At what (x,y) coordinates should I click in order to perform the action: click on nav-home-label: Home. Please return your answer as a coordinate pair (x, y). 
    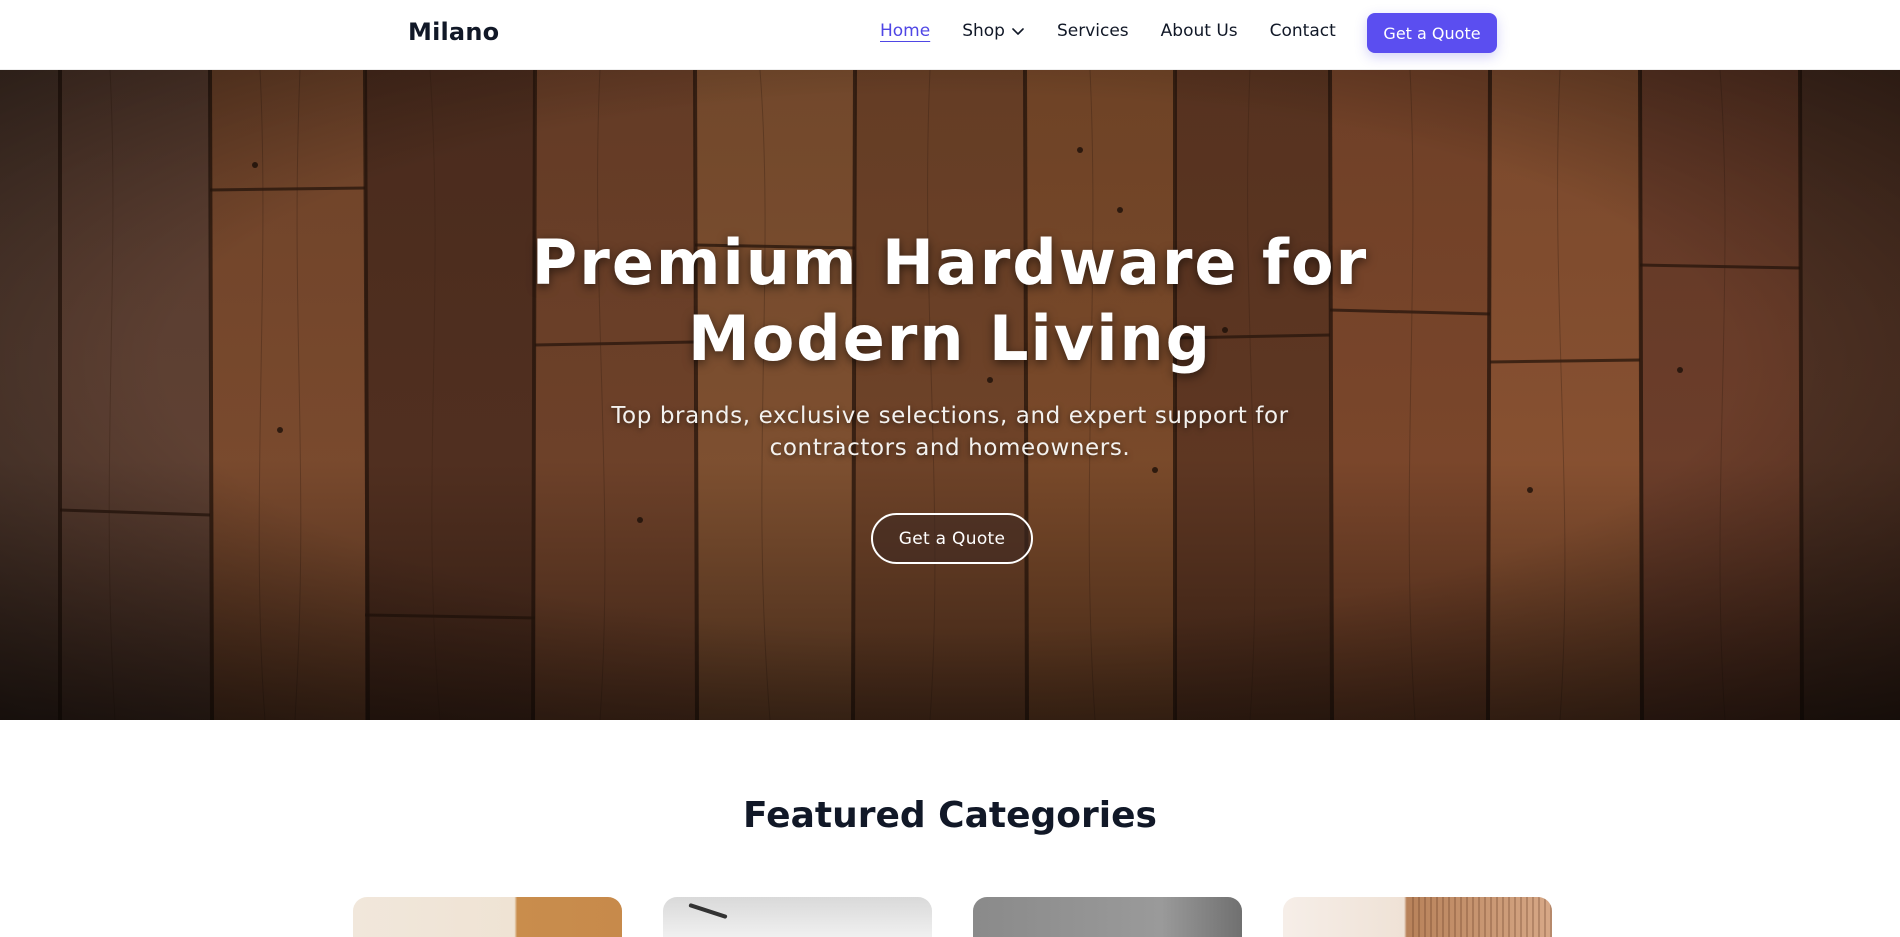
    Looking at the image, I should click on (905, 31).